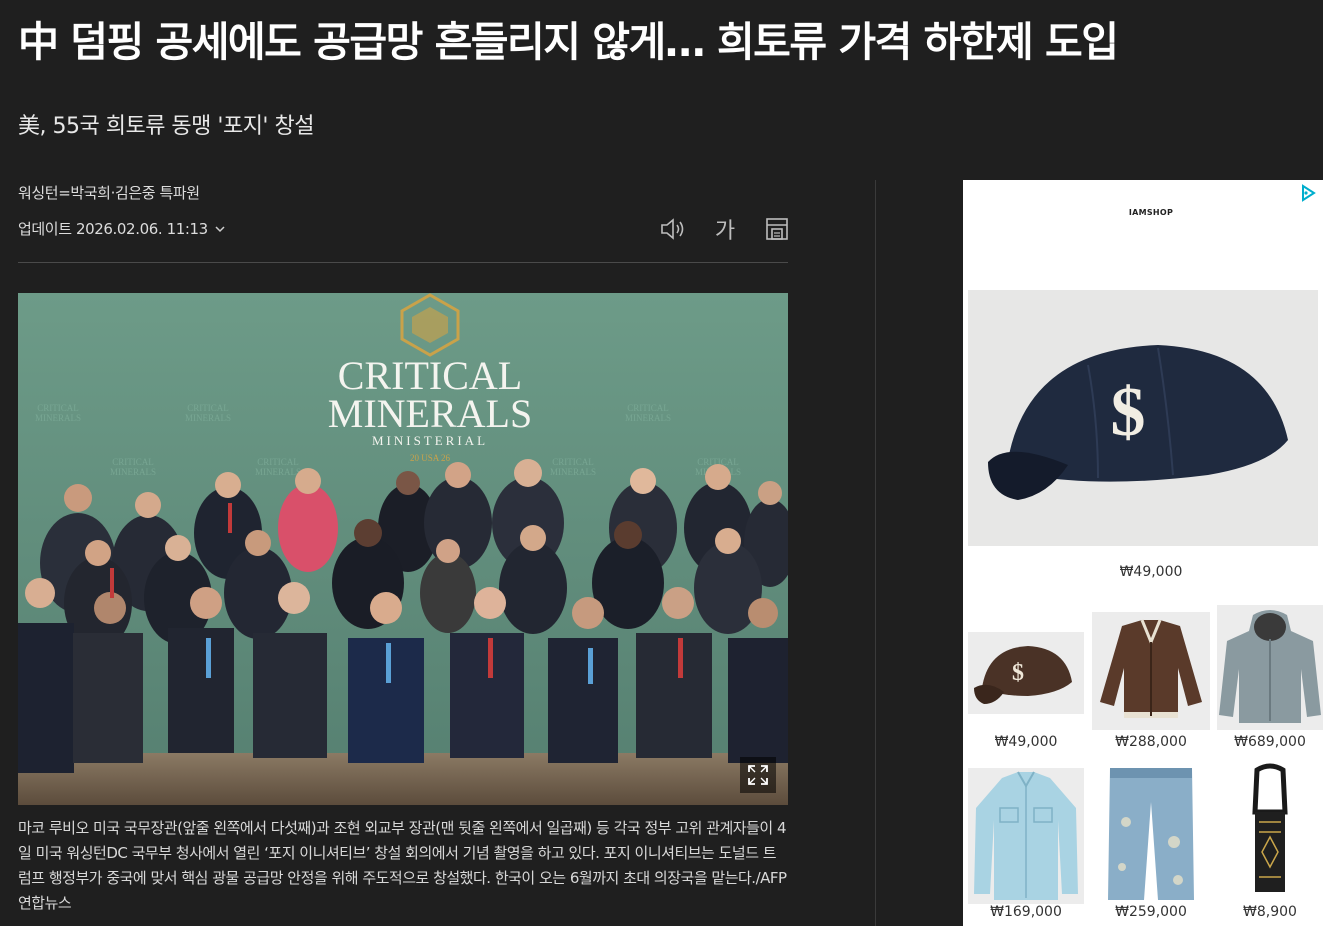  I want to click on ad-product-item: ₩288,000, so click(1151, 682).